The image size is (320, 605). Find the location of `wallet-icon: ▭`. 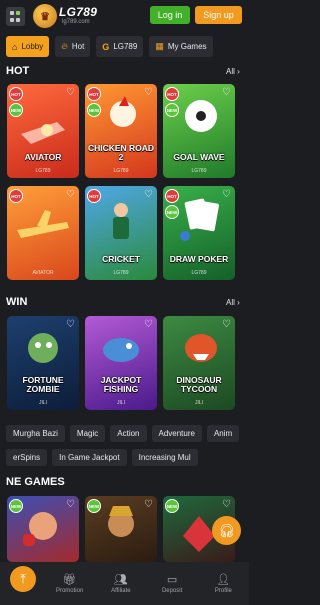

wallet-icon: ▭ is located at coordinates (172, 580).